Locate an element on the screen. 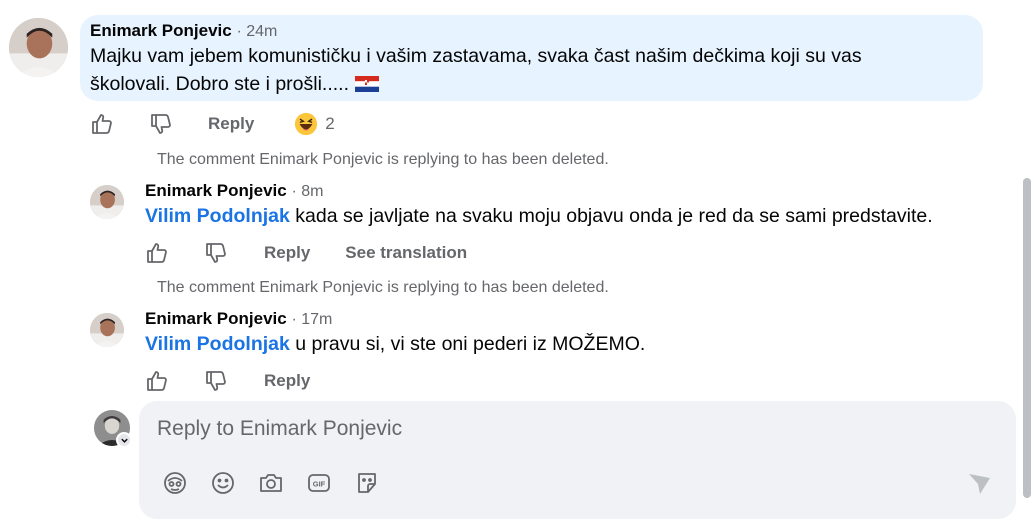 This screenshot has height=526, width=1033. cutoff-reaction-row is located at coordinates (330, 4).